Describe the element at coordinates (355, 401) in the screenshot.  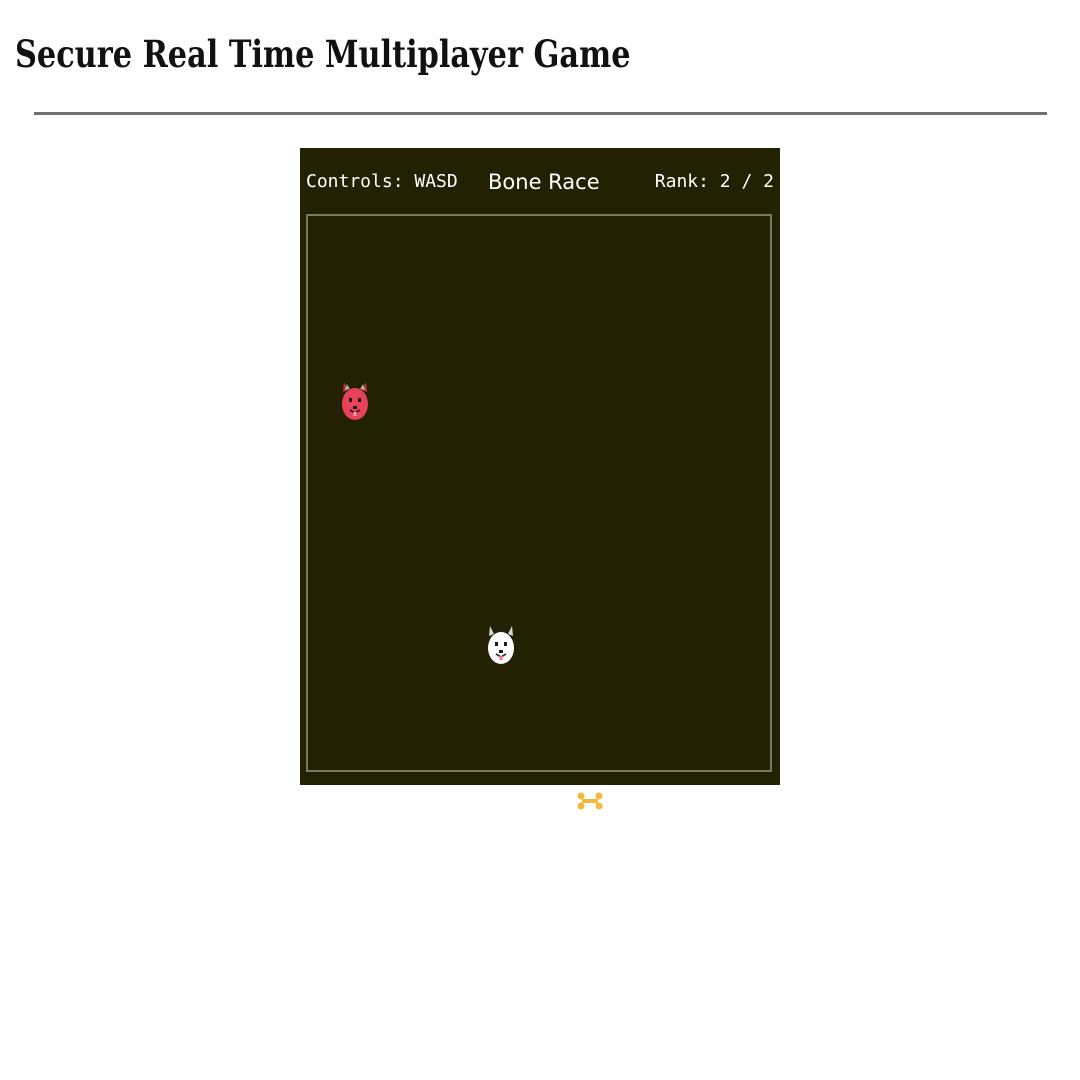
I see `opponent-dog-icon` at that location.